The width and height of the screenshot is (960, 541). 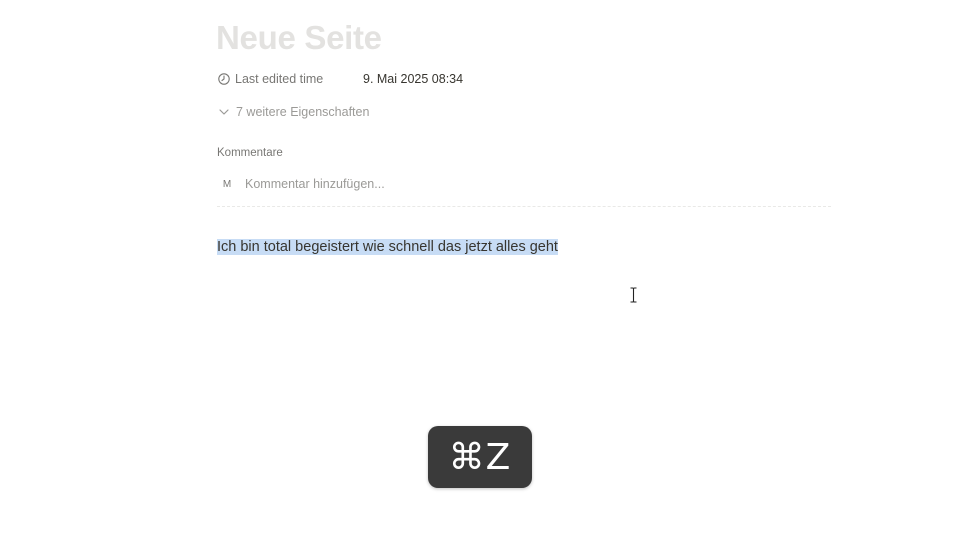 What do you see at coordinates (279, 79) in the screenshot?
I see `property-name: Last edited time` at bounding box center [279, 79].